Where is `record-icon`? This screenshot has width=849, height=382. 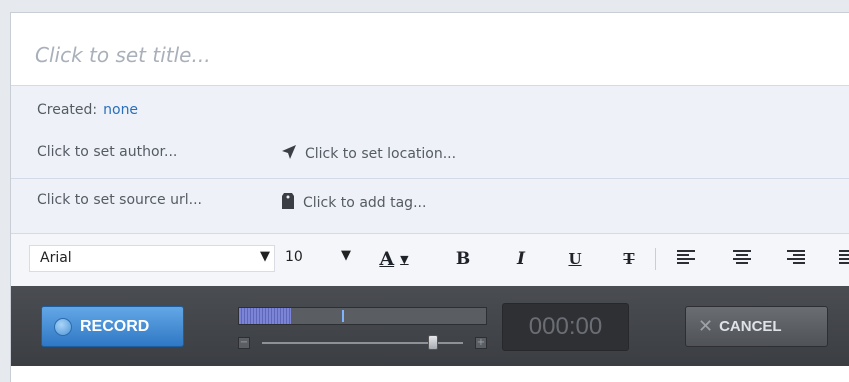 record-icon is located at coordinates (63, 326).